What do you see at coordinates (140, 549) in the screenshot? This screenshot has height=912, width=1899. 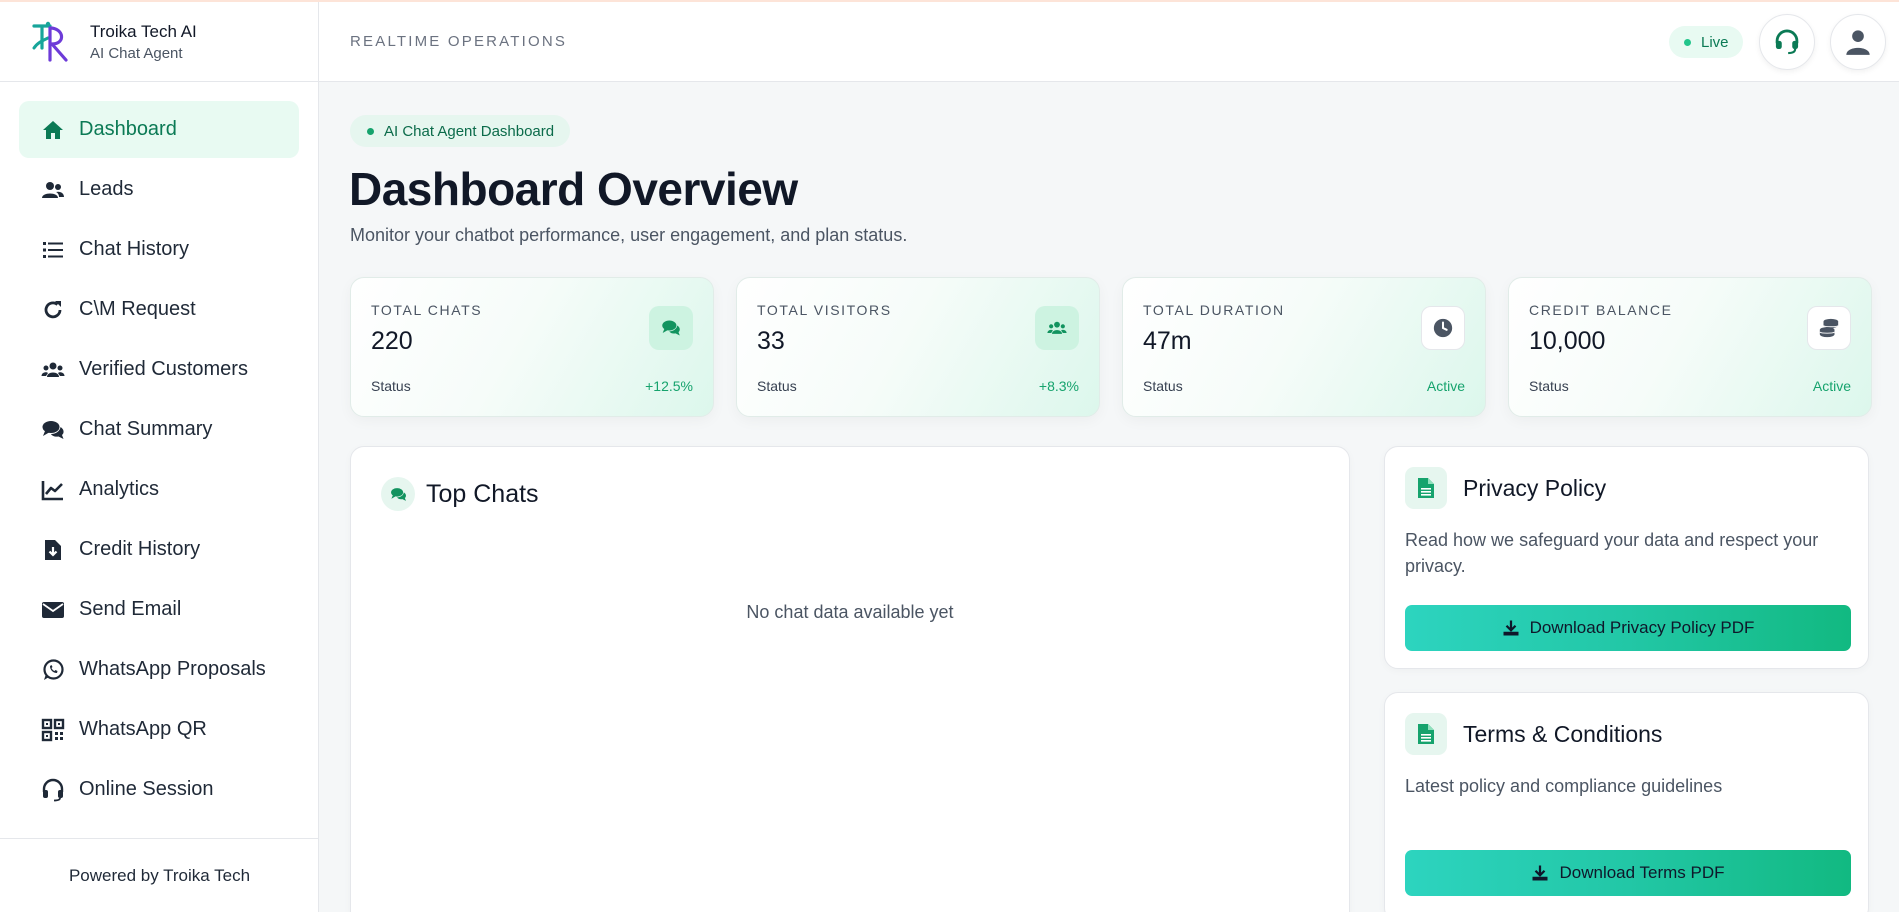 I see `sidebar-item-label: Credit History` at bounding box center [140, 549].